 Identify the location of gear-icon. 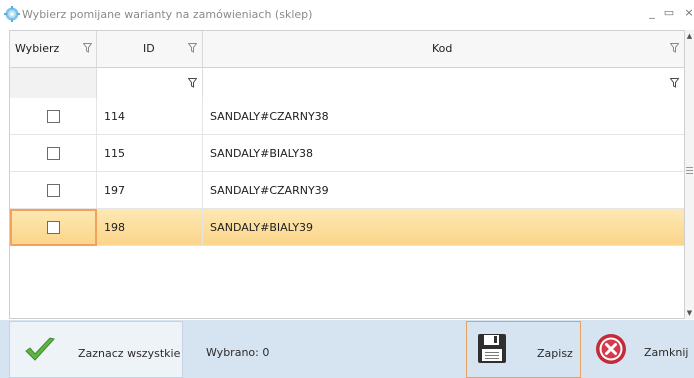
(12, 14).